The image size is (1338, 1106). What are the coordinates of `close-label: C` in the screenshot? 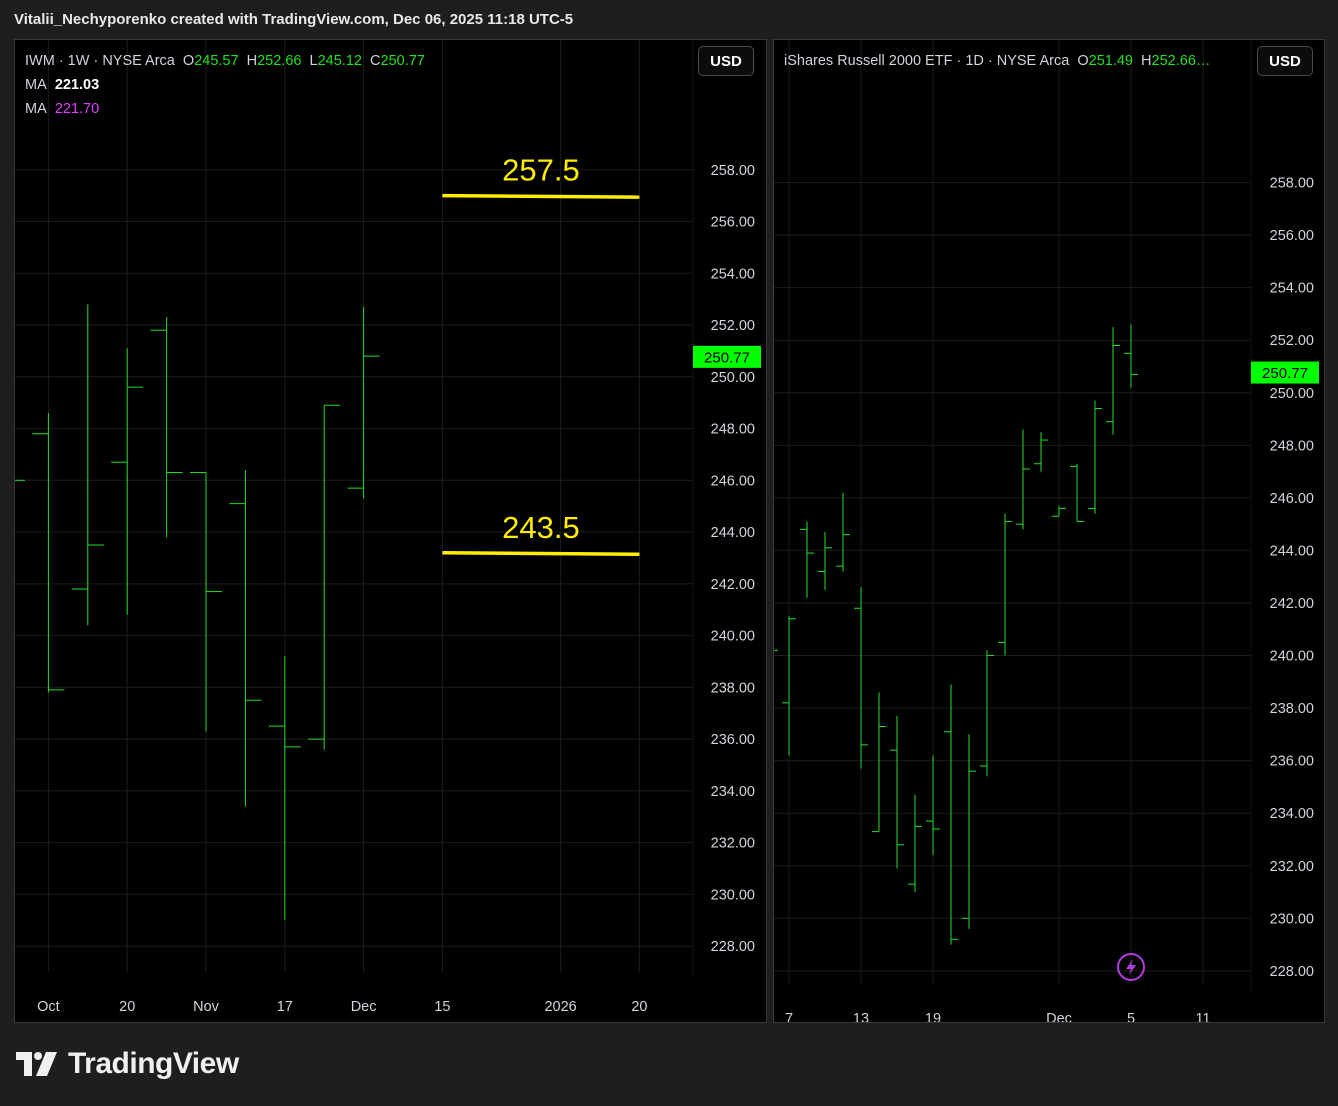 It's located at (375, 61).